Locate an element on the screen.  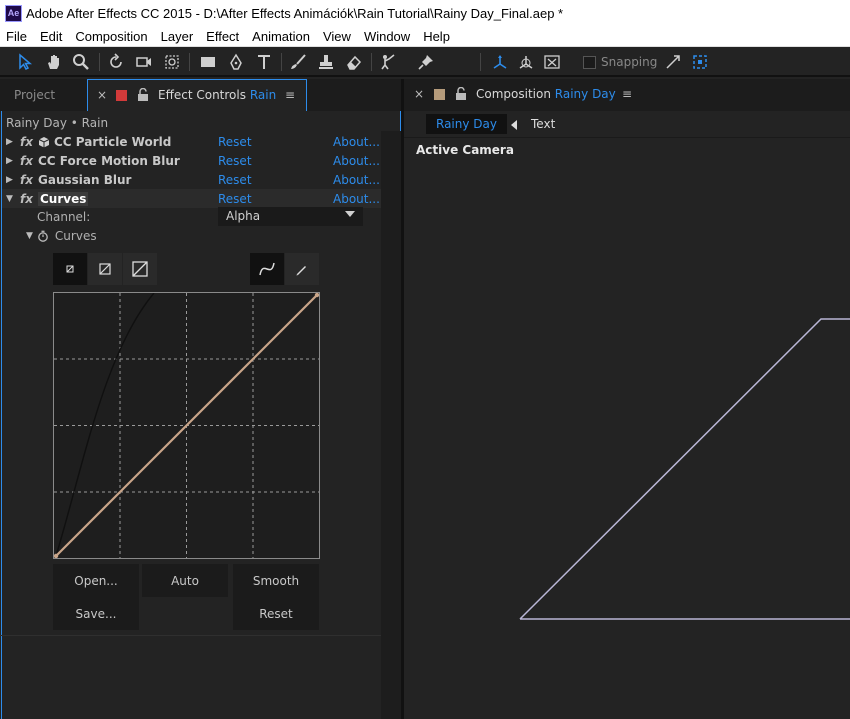
left-panel-tabbar: Project × Effect Controls Rain ≡ is located at coordinates (200, 95).